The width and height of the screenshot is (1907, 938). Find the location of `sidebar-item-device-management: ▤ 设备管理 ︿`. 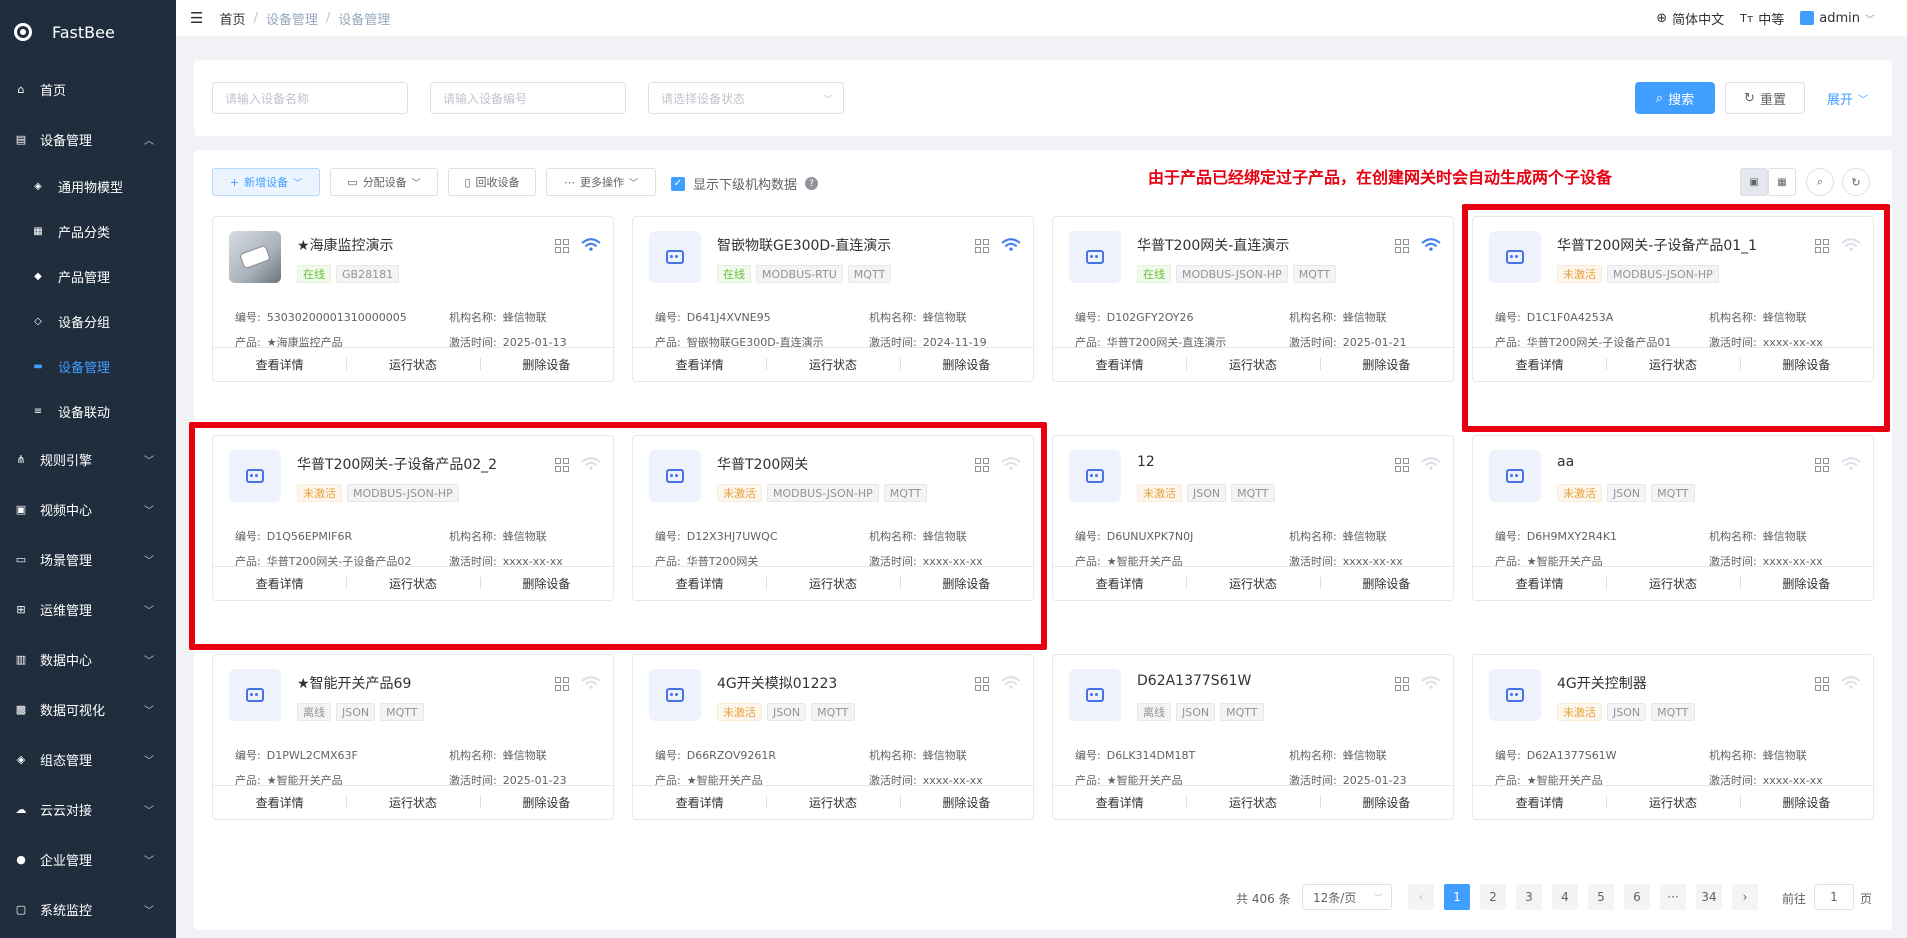

sidebar-item-device-management: ▤ 设备管理 ︿ is located at coordinates (88, 139).